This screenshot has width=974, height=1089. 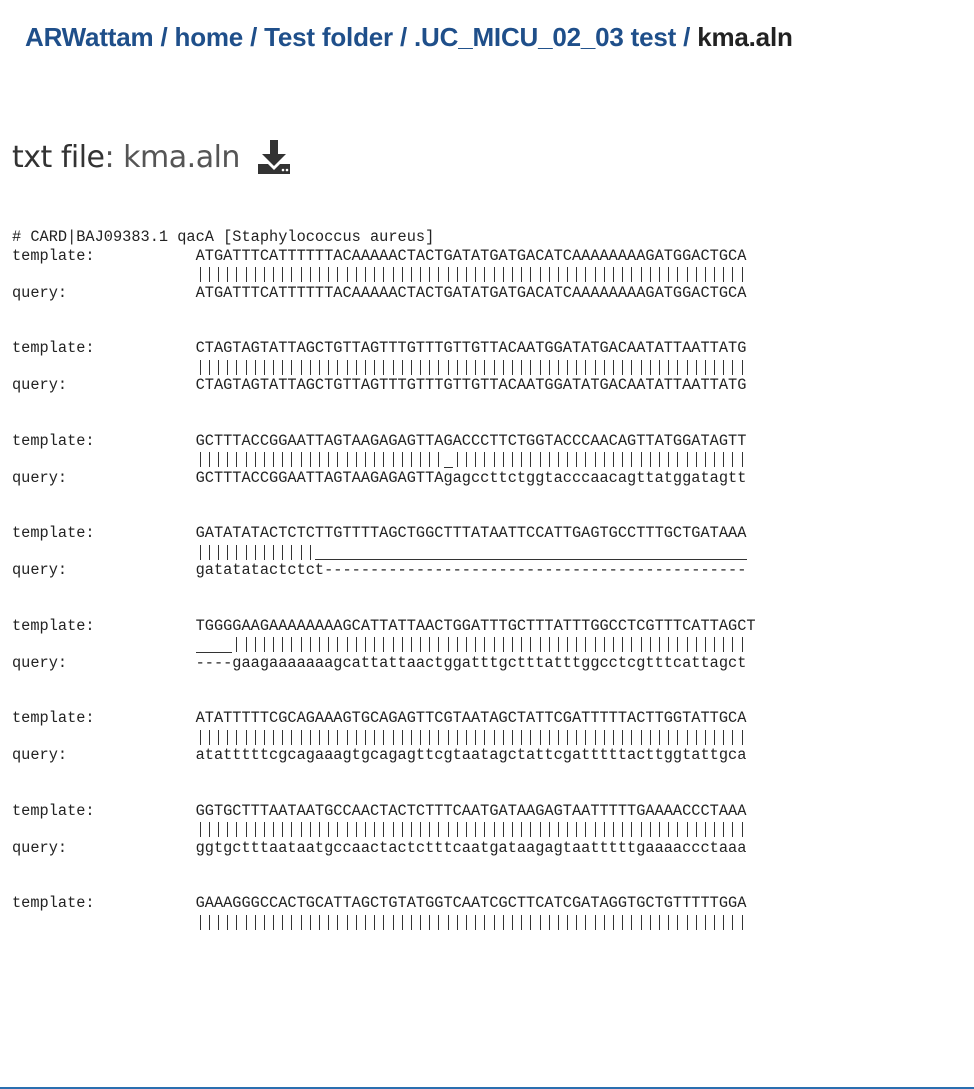 What do you see at coordinates (209, 37) in the screenshot?
I see `breadcrumb-item-home: home` at bounding box center [209, 37].